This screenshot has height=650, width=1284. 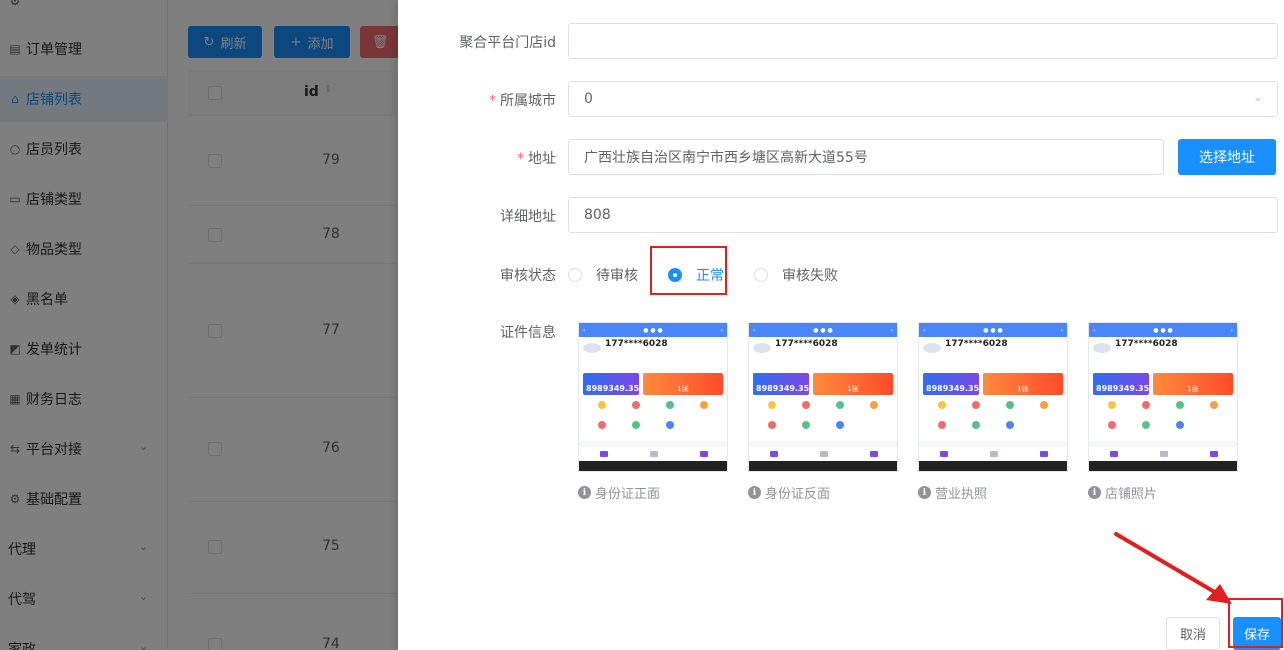 What do you see at coordinates (528, 217) in the screenshot?
I see `address-detail-label: 详细地址` at bounding box center [528, 217].